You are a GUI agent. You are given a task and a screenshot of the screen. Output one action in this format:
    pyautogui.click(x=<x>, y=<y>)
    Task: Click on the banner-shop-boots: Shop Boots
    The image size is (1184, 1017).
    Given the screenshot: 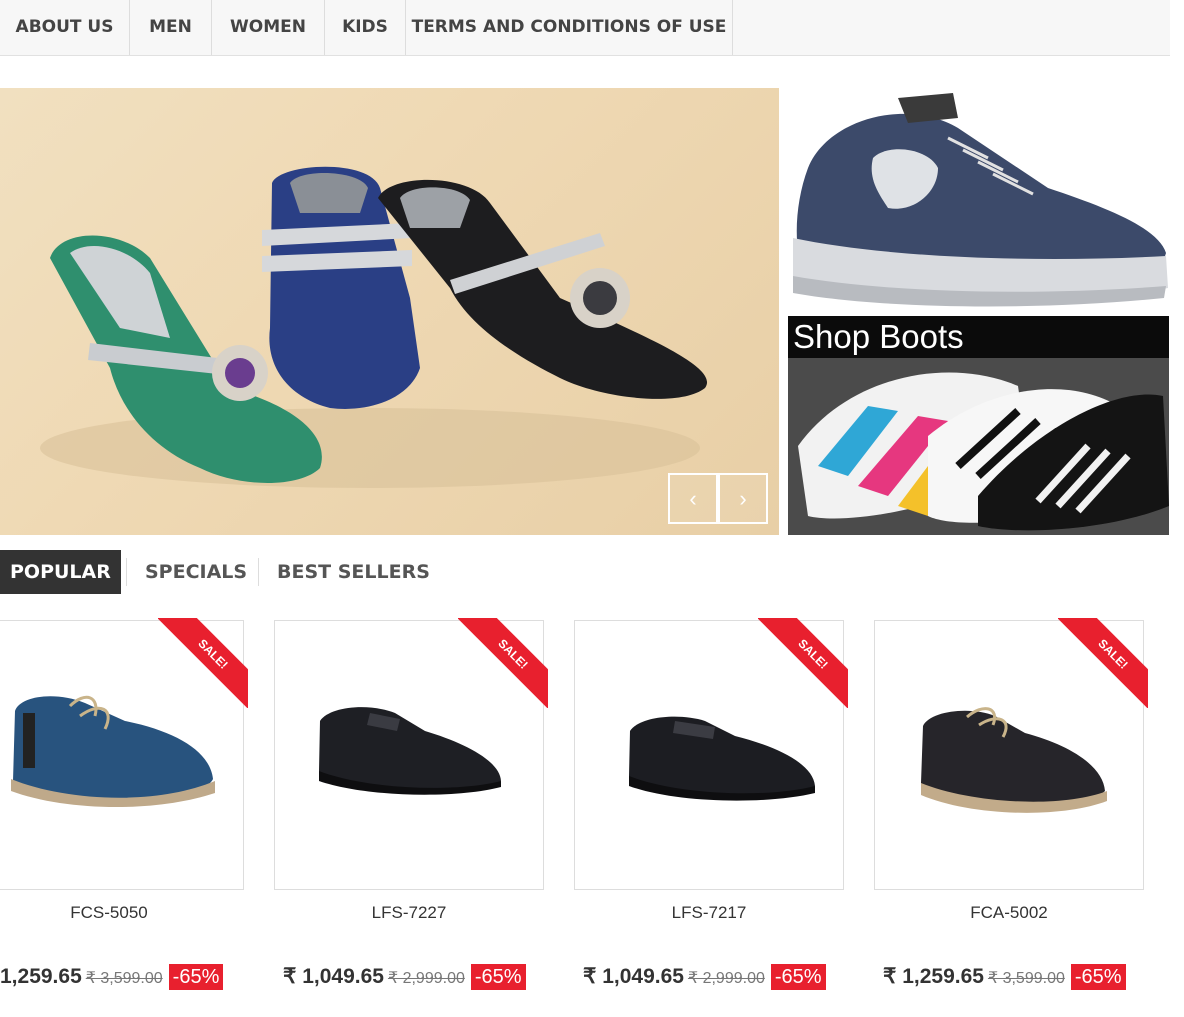 What is the action you would take?
    pyautogui.click(x=978, y=425)
    